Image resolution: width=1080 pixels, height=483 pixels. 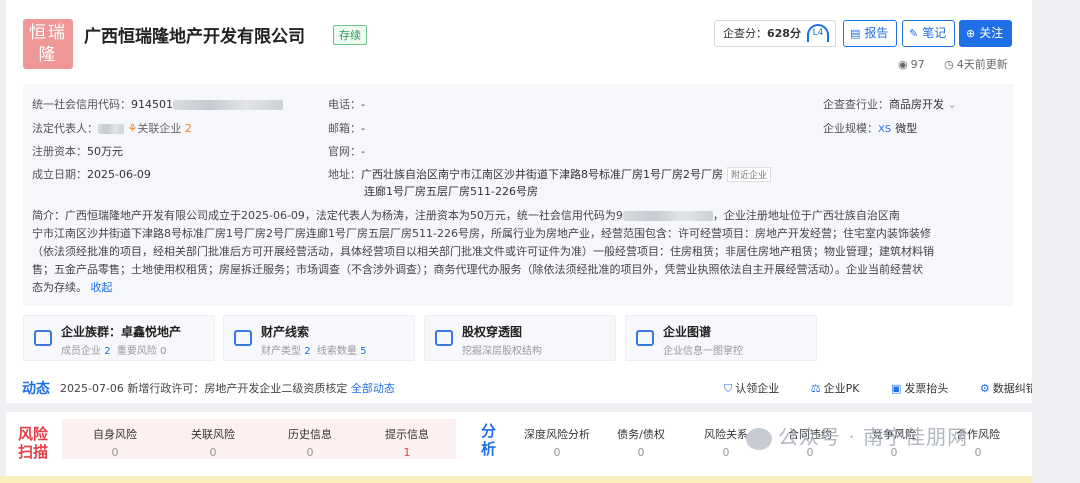 I want to click on graph-icon, so click(x=645, y=338).